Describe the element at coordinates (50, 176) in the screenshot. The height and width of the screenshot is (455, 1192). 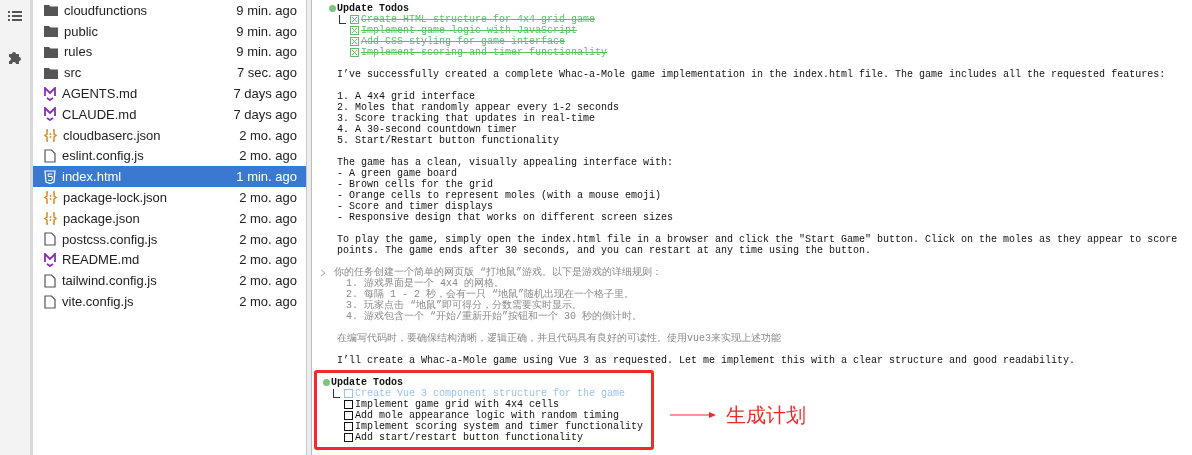
I see `html-file-icon` at that location.